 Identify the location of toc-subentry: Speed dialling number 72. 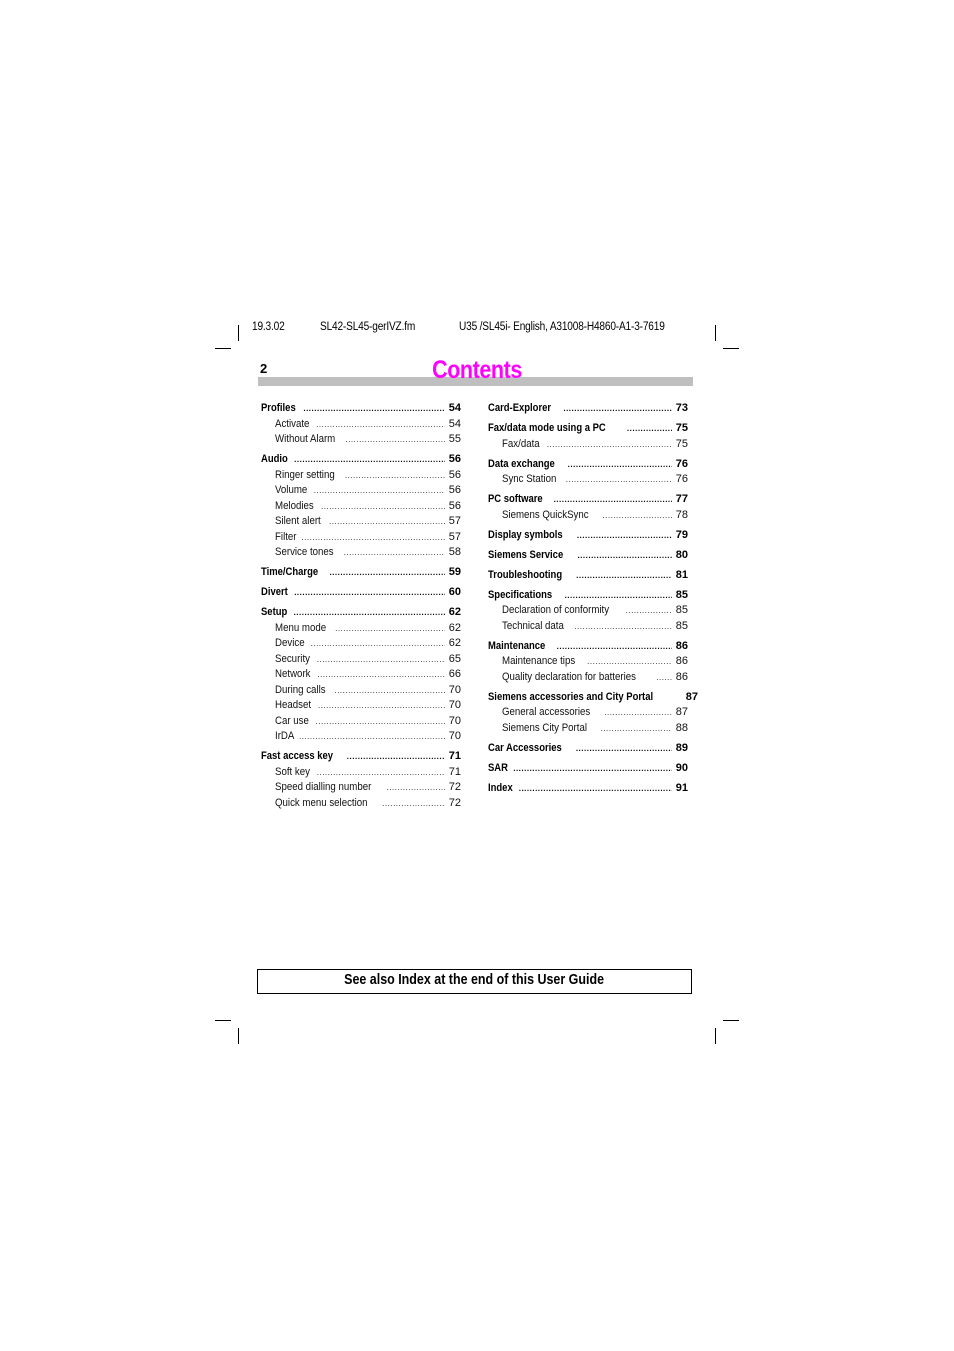
(361, 788).